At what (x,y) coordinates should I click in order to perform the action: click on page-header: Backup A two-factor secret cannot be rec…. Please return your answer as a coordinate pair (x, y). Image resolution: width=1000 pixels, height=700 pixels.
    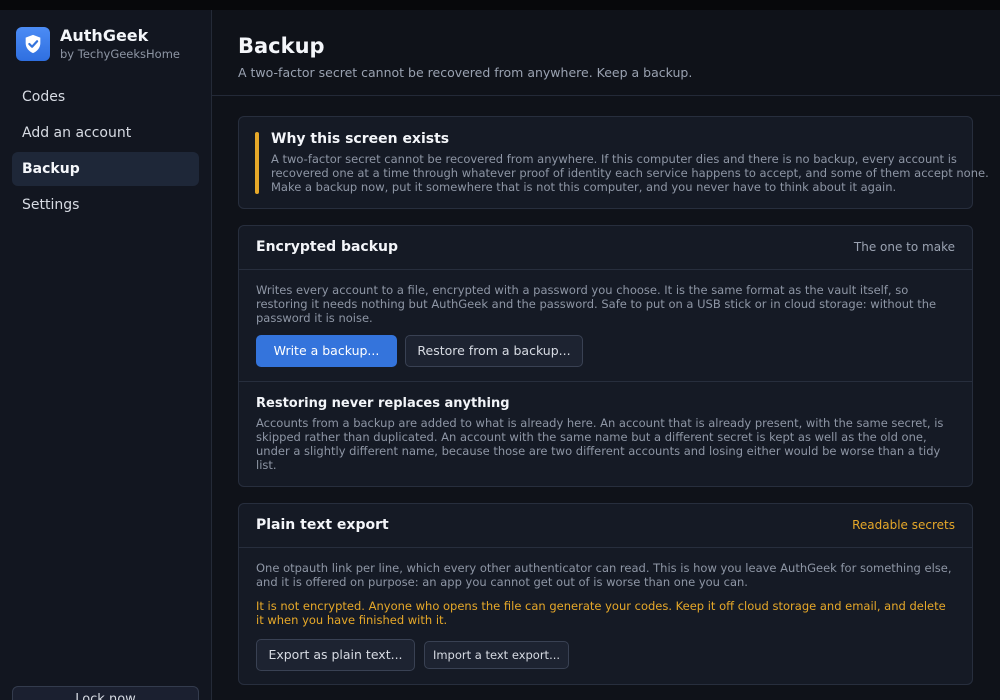
    Looking at the image, I should click on (606, 53).